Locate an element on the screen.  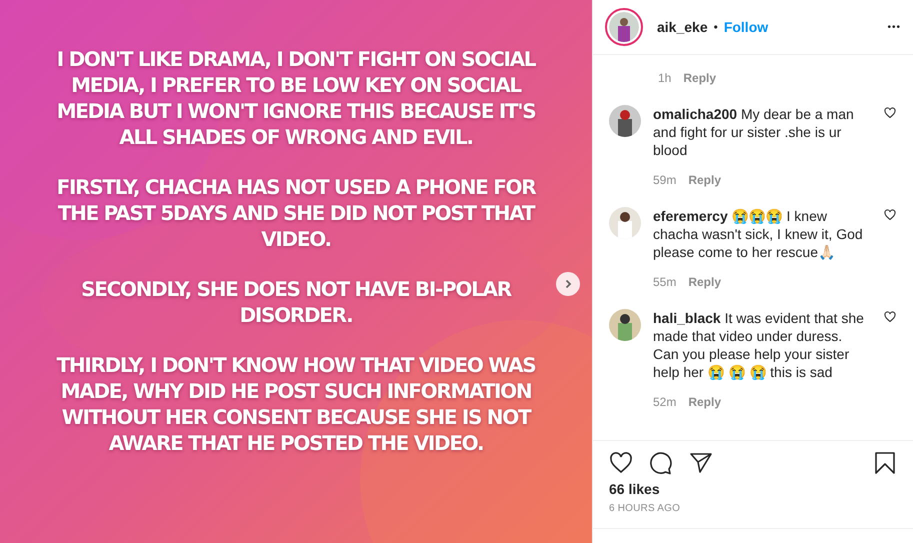
post-text: THIRDLY, I DON'T KNOW HOW THAT VIDEO WAS MADE, WHY DID HE POST SUCH INFORMATION WITHOUT HER CONSENT BECAUSE SHE IS NOT AWARE THAT HE POSTED THE VIDEO. is located at coordinates (296, 404).